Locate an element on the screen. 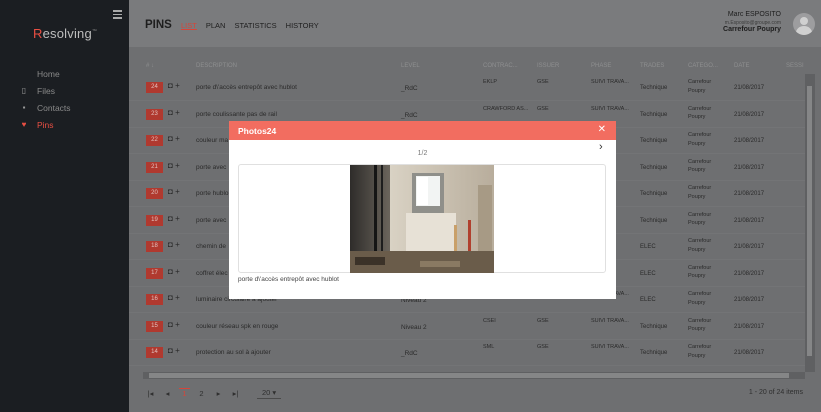 The image size is (821, 412). close-icon: ✕ is located at coordinates (602, 129).